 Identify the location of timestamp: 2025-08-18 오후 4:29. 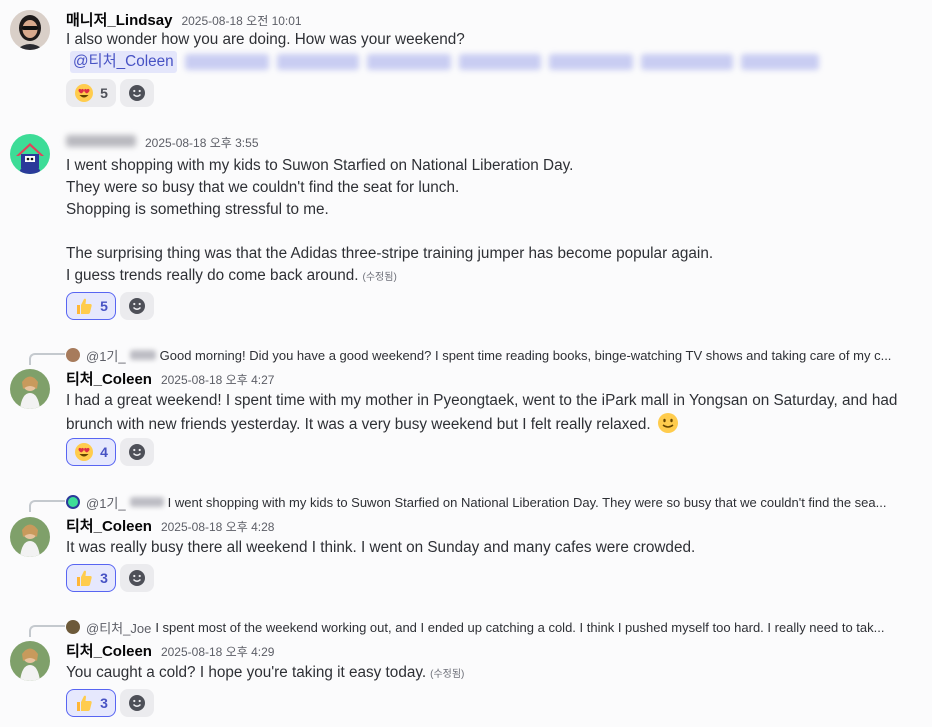
(217, 652).